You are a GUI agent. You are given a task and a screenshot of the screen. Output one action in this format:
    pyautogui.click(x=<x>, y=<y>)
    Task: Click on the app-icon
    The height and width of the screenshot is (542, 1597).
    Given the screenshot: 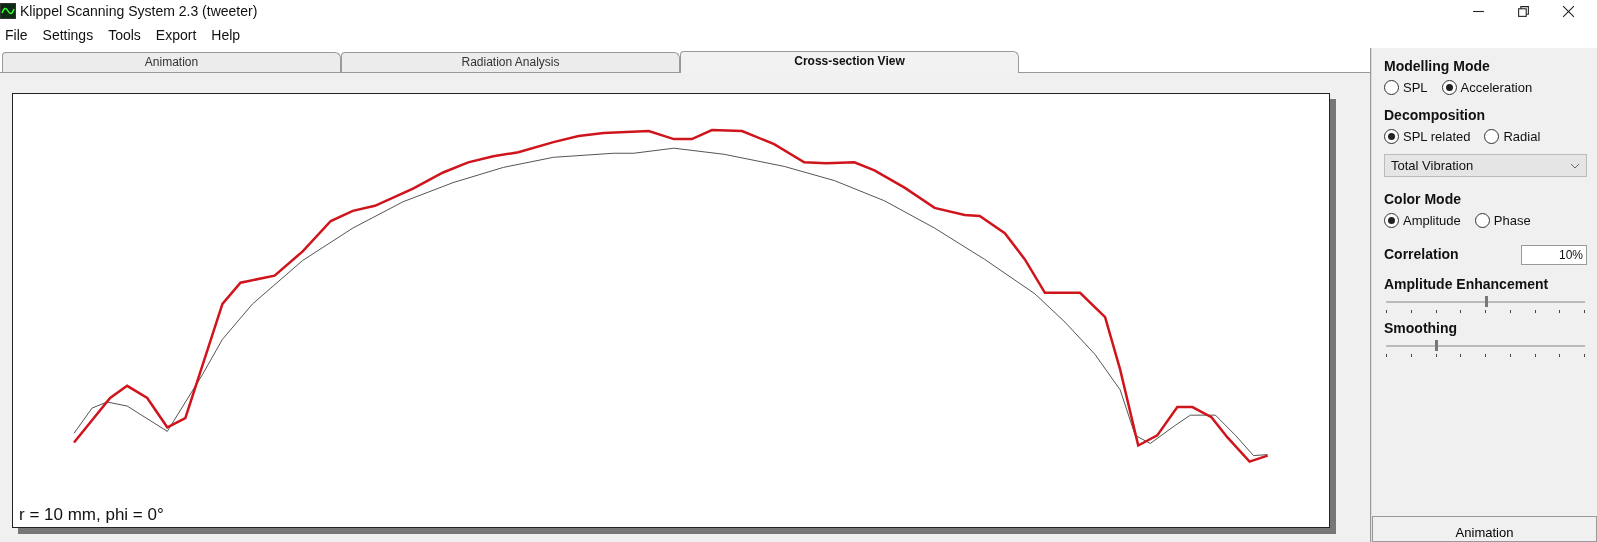 What is the action you would take?
    pyautogui.click(x=8, y=11)
    